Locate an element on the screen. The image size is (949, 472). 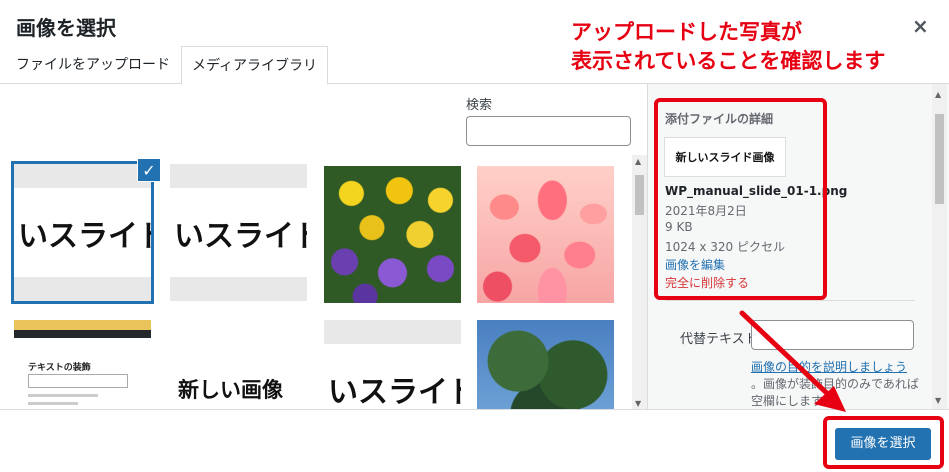
screenshot-menubar is located at coordinates (82, 334).